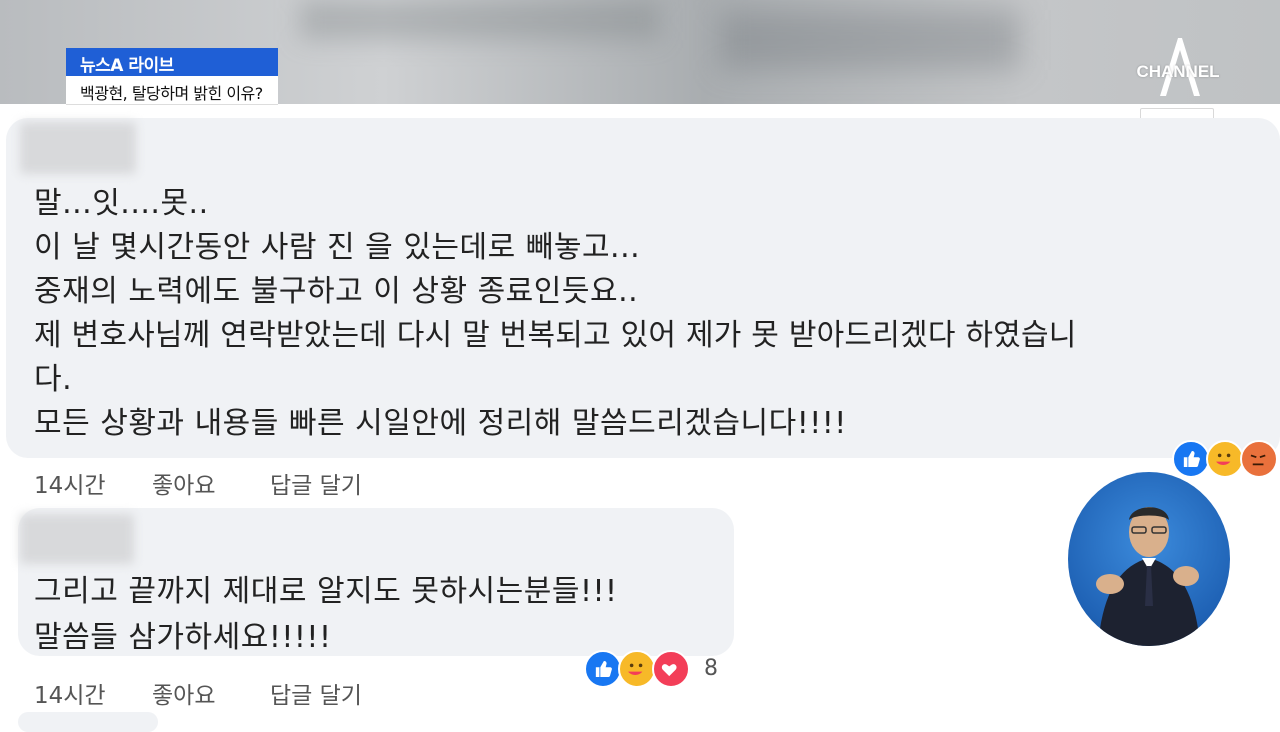  I want to click on channel-a-logo: CHANNEL, so click(1178, 67).